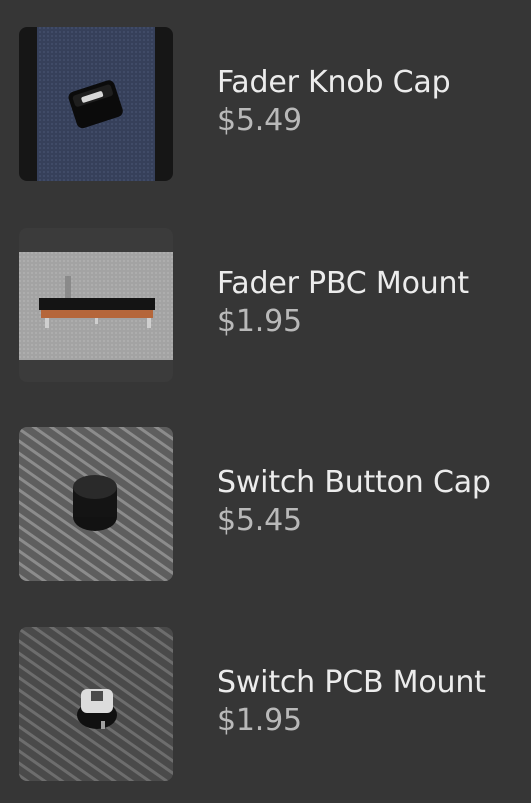 The width and height of the screenshot is (531, 803). What do you see at coordinates (259, 520) in the screenshot?
I see `product-price: $5.45` at bounding box center [259, 520].